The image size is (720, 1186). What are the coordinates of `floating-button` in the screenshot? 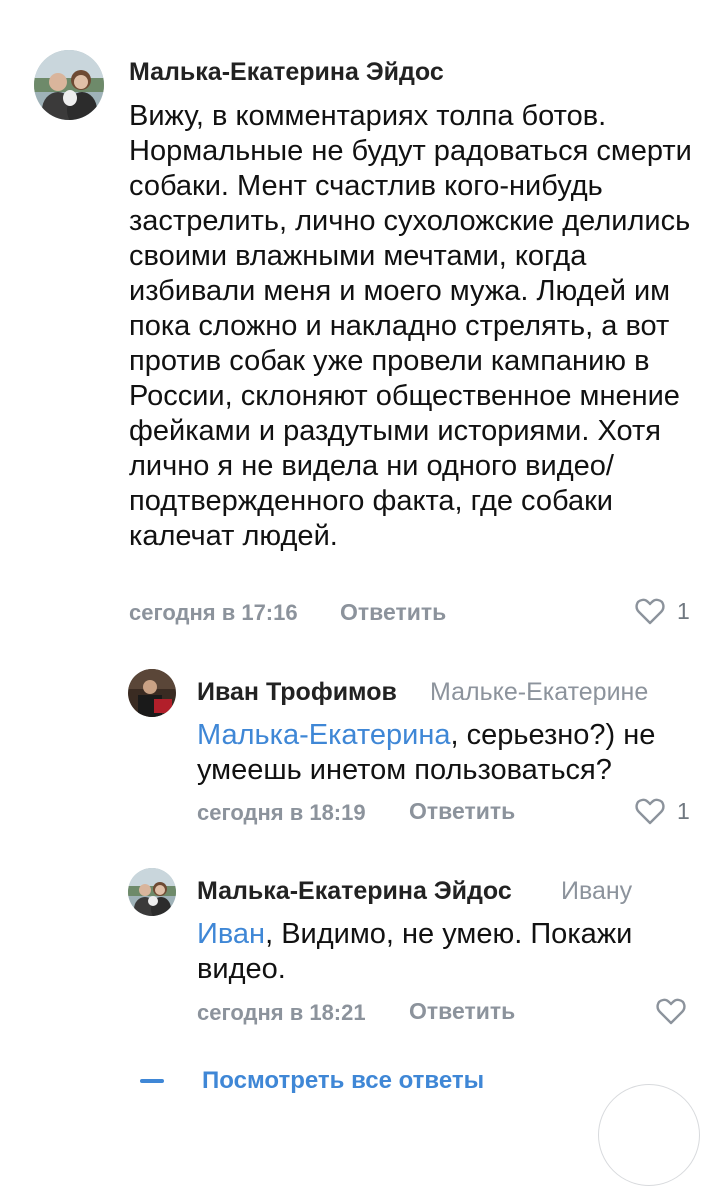 It's located at (649, 1135).